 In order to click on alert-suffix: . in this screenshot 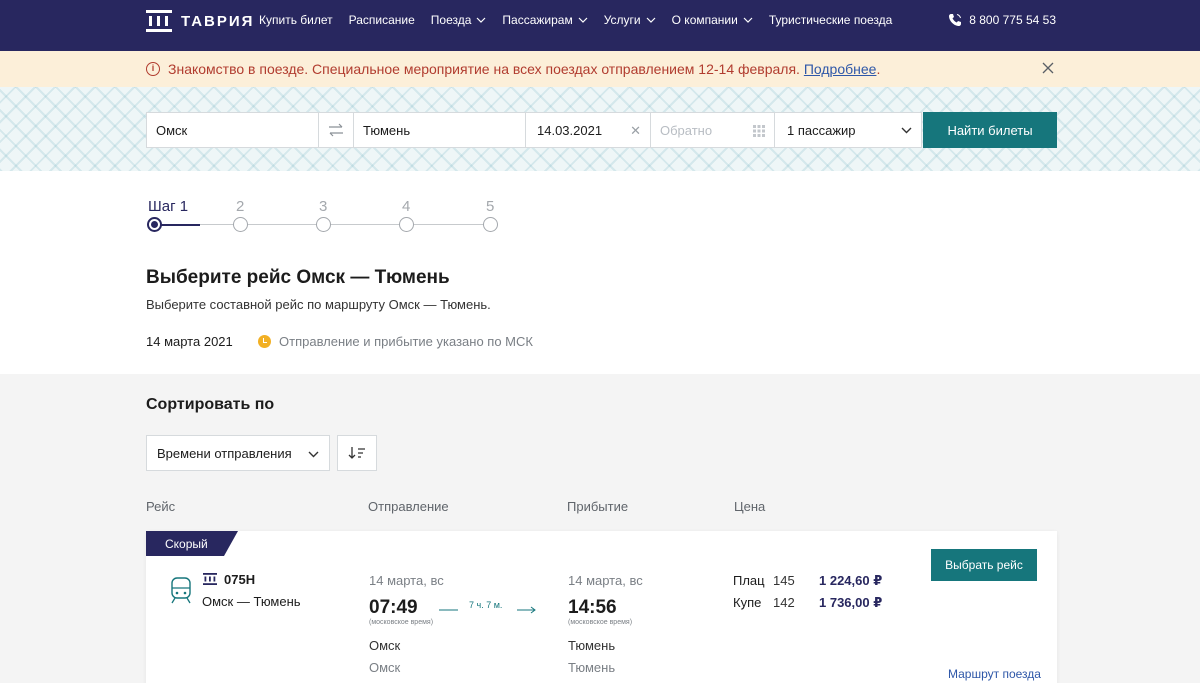, I will do `click(878, 69)`.